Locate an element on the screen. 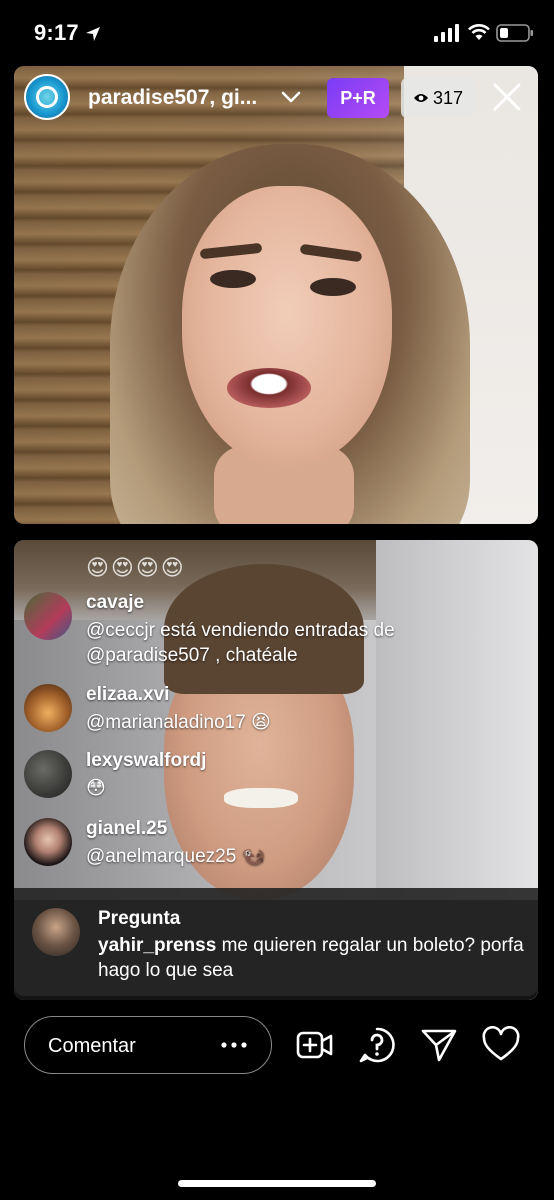 The height and width of the screenshot is (1200, 554). broadcaster-avatar is located at coordinates (47, 97).